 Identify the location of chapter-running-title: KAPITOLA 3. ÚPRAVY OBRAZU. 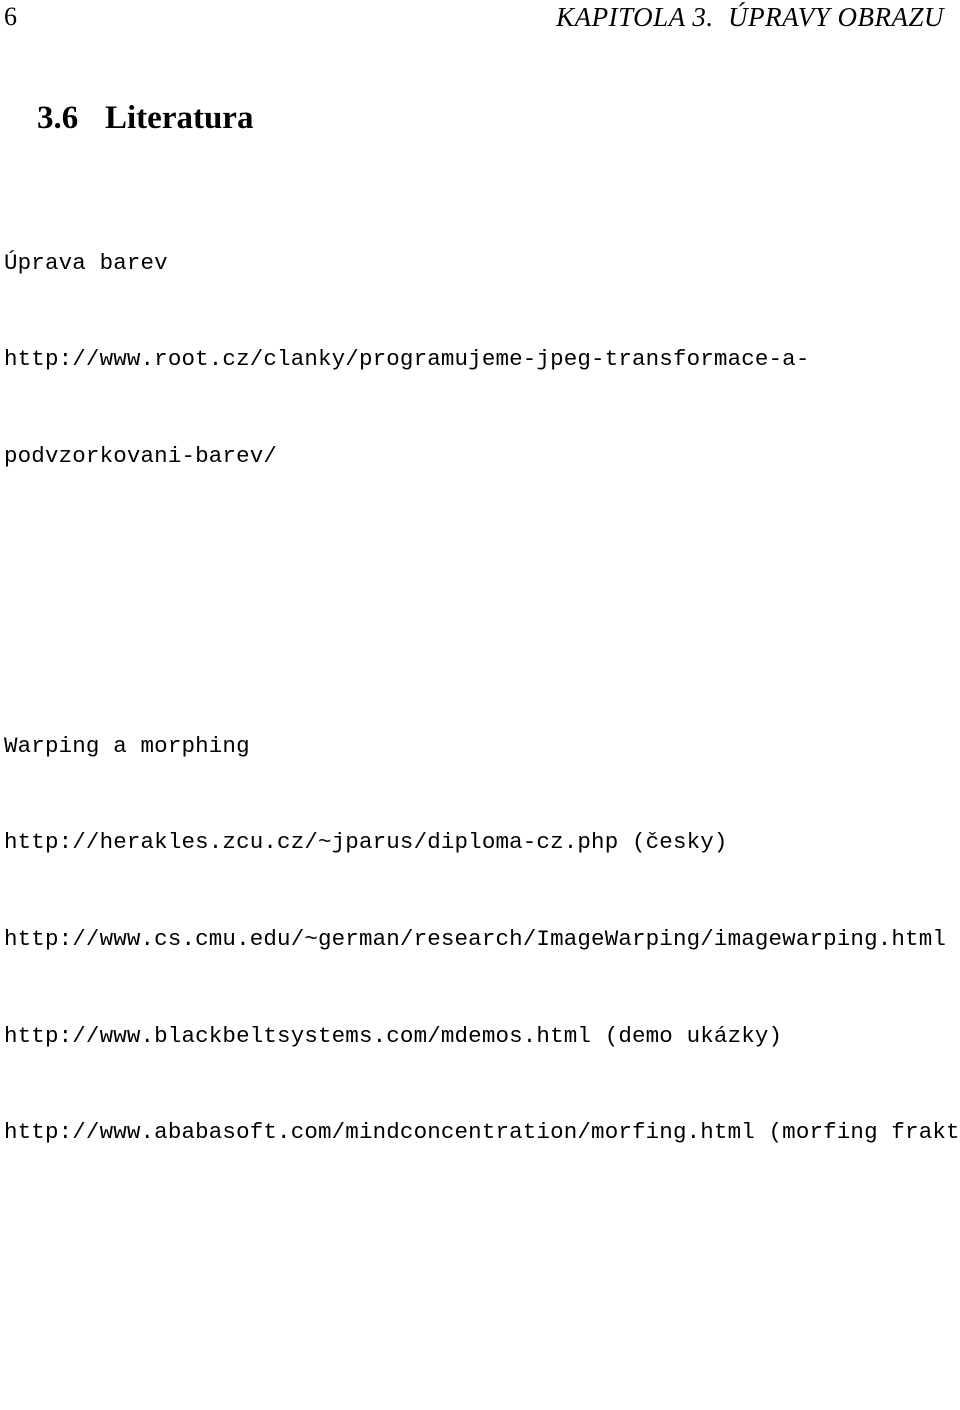
(750, 17).